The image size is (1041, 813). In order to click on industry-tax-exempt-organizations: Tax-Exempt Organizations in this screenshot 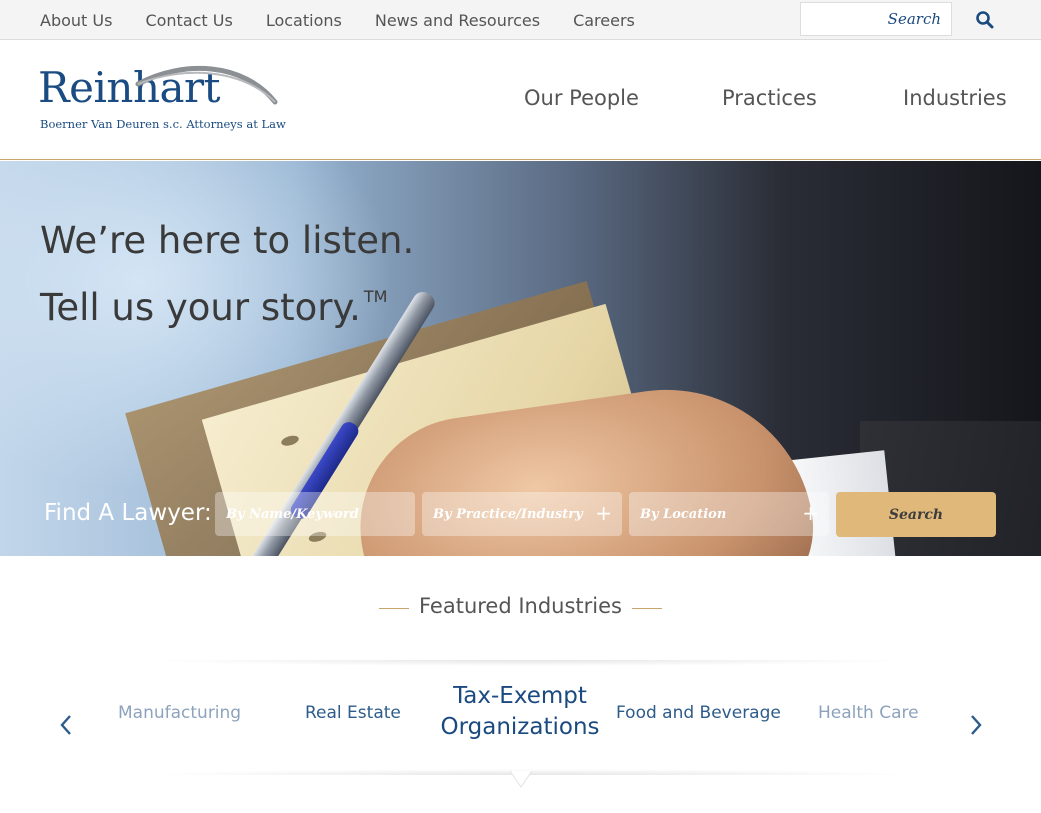, I will do `click(520, 712)`.